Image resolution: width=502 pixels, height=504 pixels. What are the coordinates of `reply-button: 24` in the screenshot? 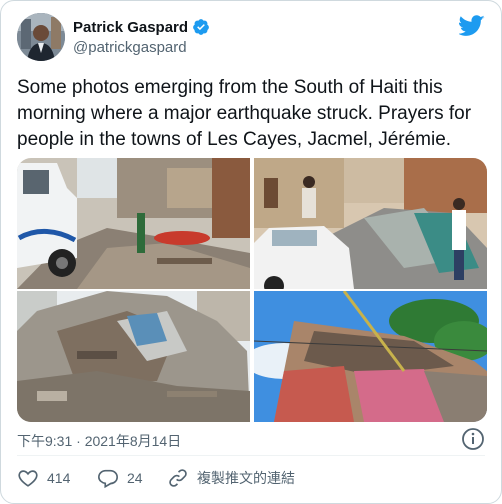 It's located at (120, 478).